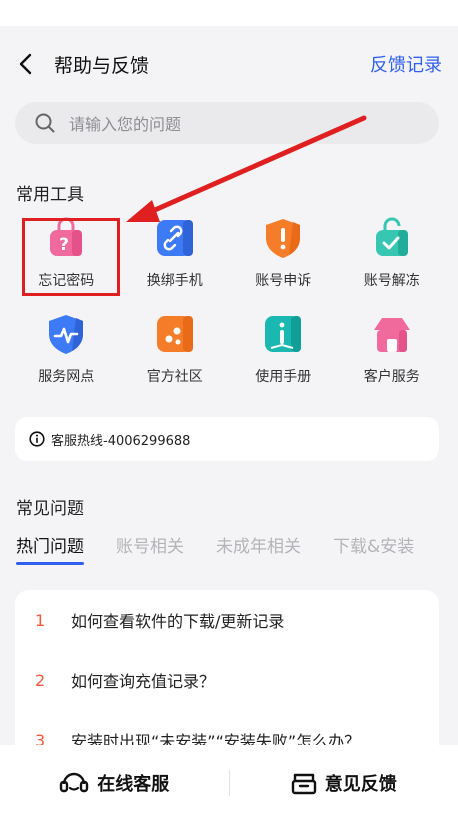 The height and width of the screenshot is (820, 458). Describe the element at coordinates (71, 257) in the screenshot. I see `annotation-highlight-box` at that location.